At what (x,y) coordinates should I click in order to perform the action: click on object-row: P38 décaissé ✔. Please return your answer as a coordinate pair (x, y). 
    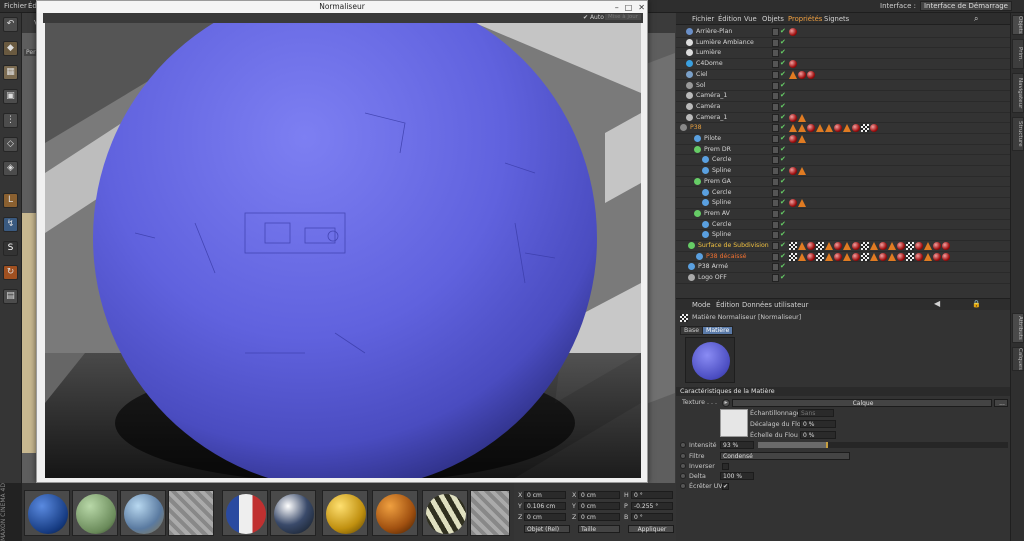
    Looking at the image, I should click on (843, 257).